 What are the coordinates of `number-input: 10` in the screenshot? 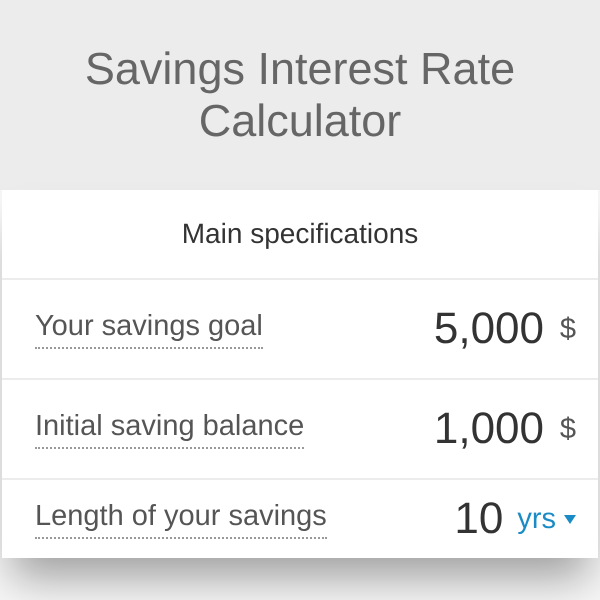 It's located at (438, 519).